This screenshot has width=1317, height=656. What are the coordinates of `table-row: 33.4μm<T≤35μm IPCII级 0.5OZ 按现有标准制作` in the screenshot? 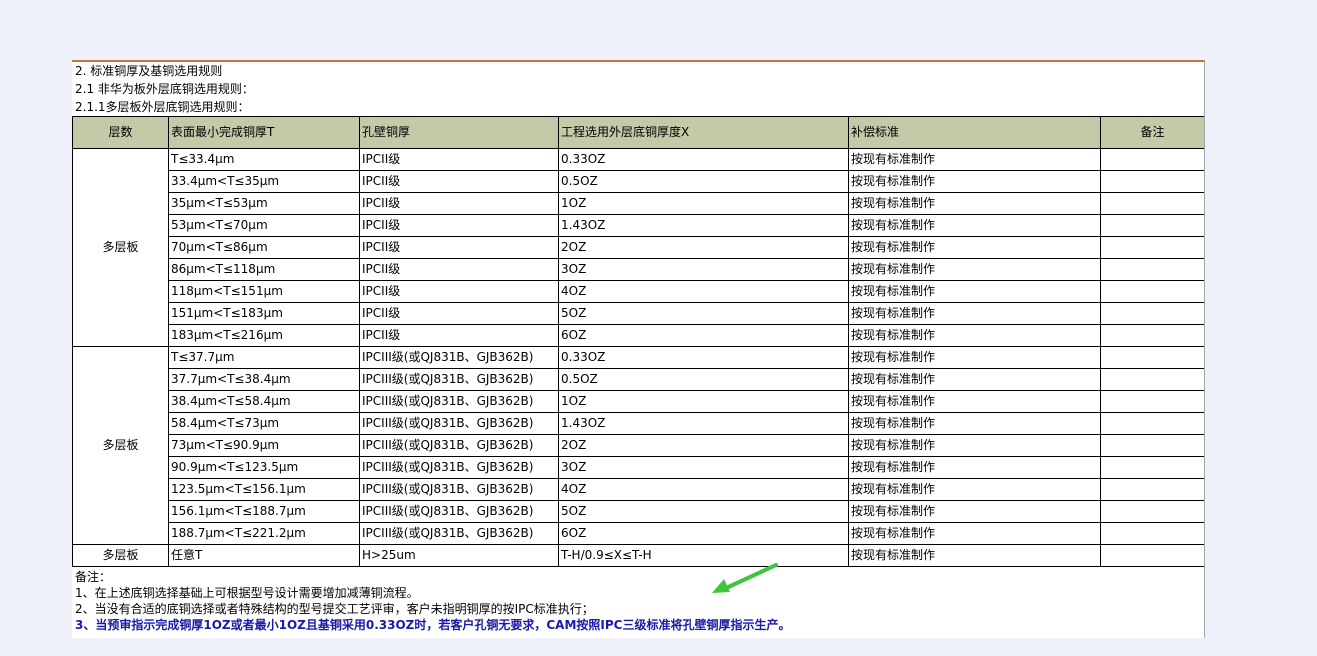 It's located at (638, 181).